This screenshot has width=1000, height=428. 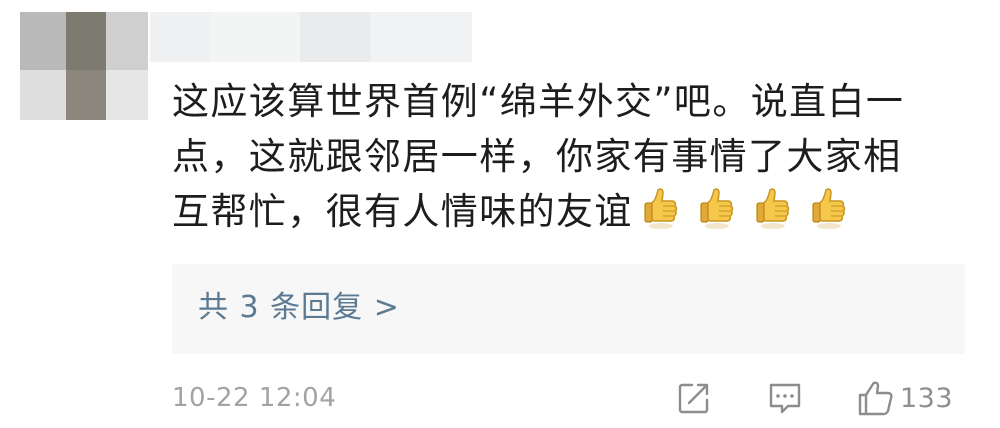 I want to click on comment-line: 点，这就跟邻居一样，你家有事情了大家相, so click(x=537, y=156).